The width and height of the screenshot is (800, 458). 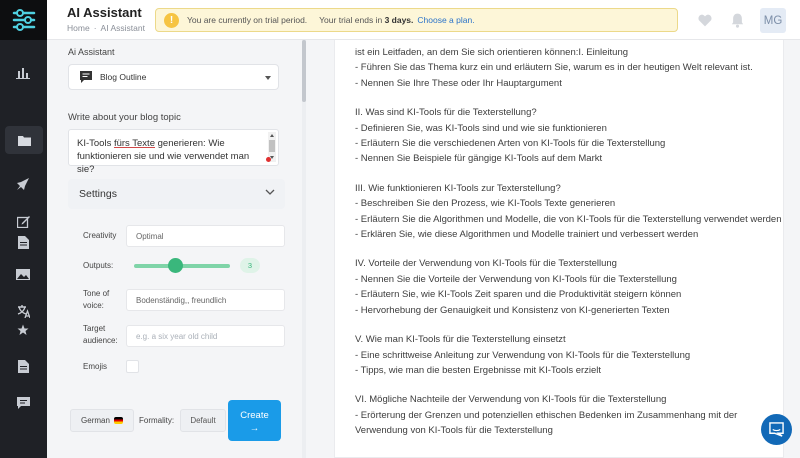 What do you see at coordinates (23, 366) in the screenshot?
I see `file-icon` at bounding box center [23, 366].